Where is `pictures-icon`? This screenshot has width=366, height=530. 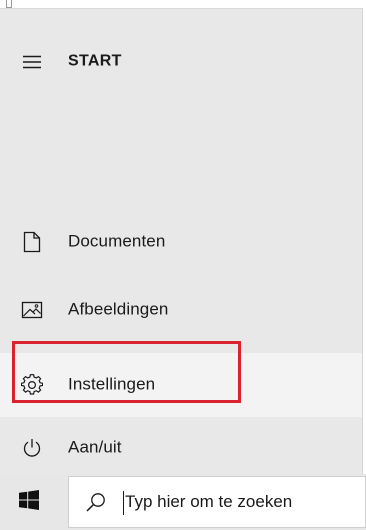
pictures-icon is located at coordinates (32, 310).